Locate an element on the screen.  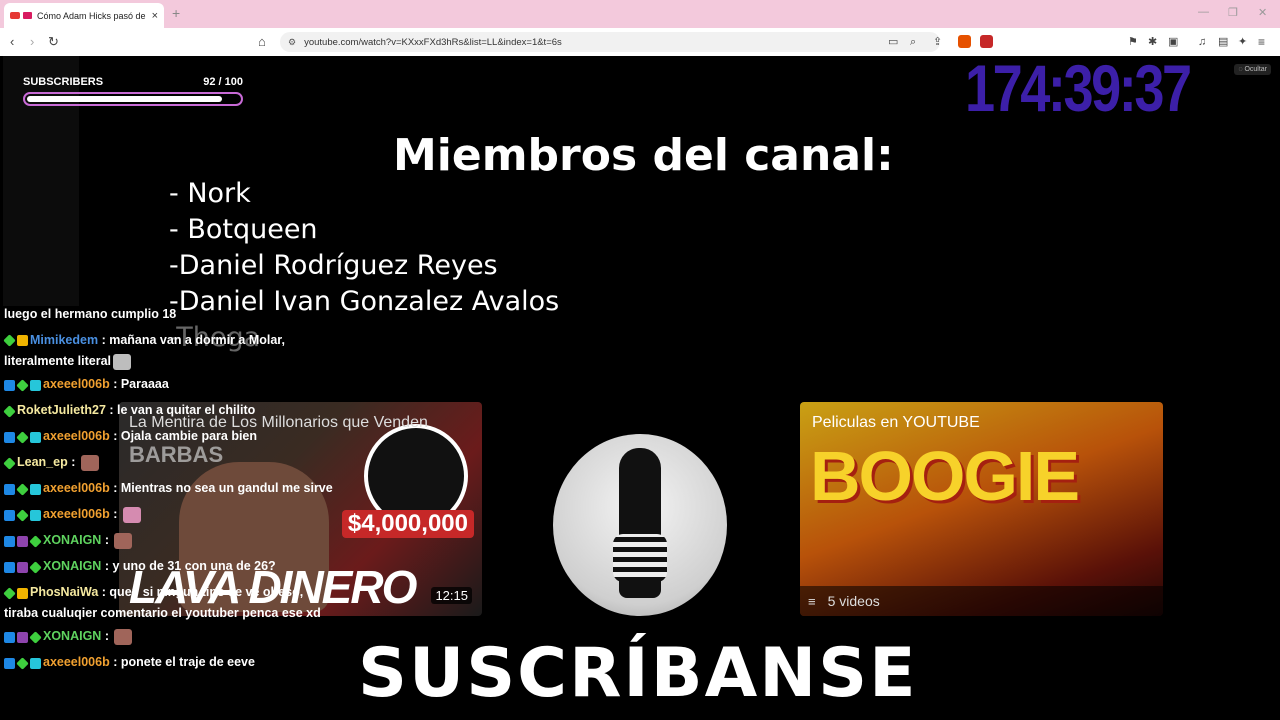
back-icon: ‹ is located at coordinates (12, 42).